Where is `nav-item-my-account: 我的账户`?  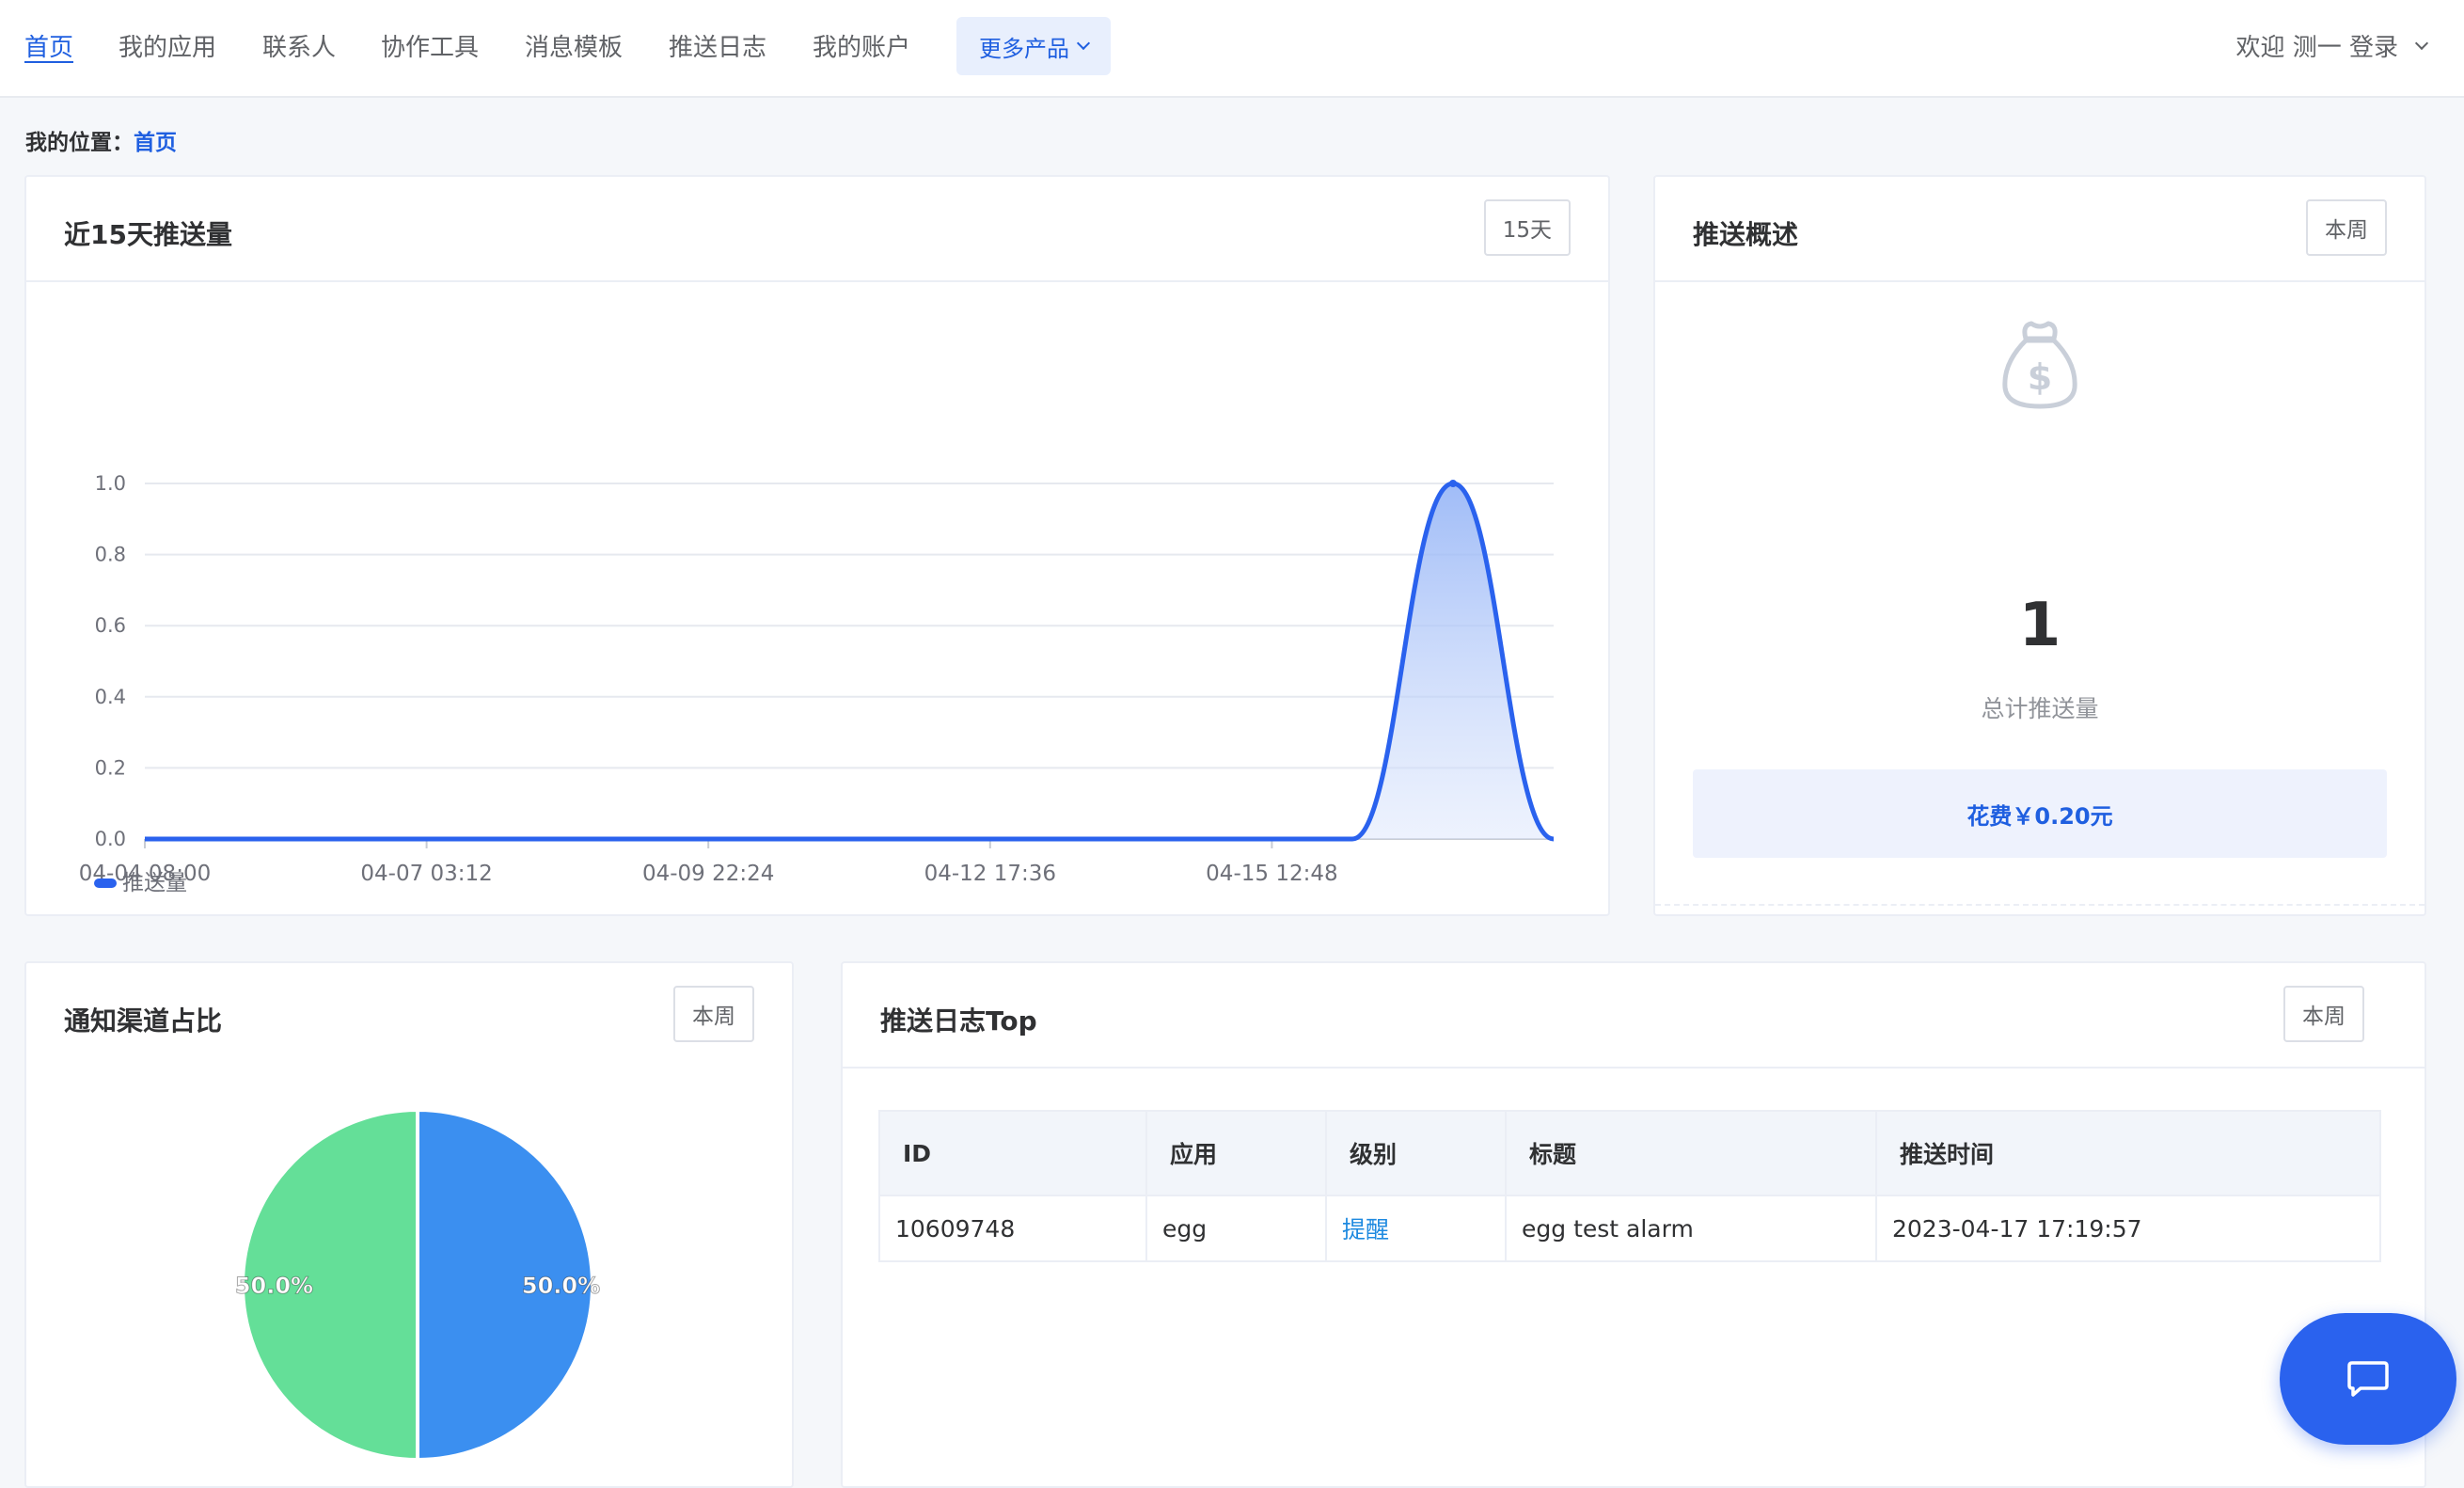
nav-item-my-account: 我的账户 is located at coordinates (861, 45).